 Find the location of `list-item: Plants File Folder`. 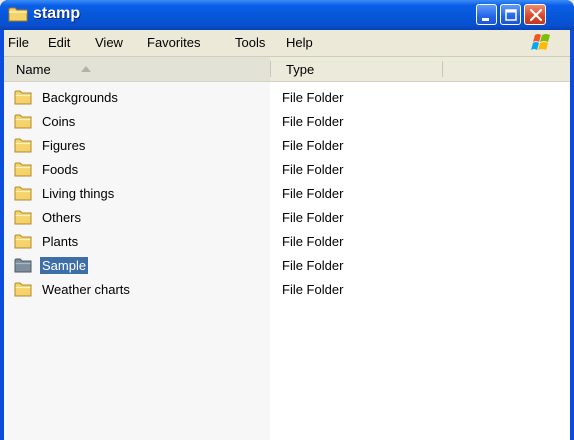

list-item: Plants File Folder is located at coordinates (284, 243).